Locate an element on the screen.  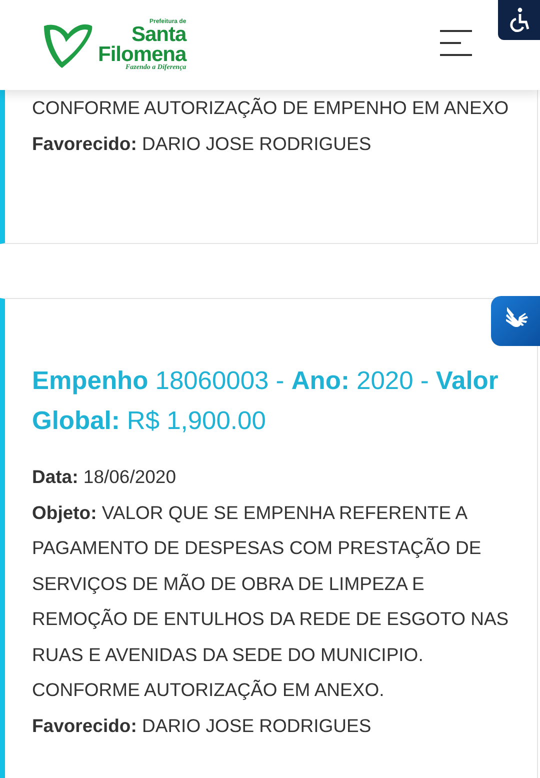
card-field: Data: 18/06/2020 is located at coordinates (274, 476).